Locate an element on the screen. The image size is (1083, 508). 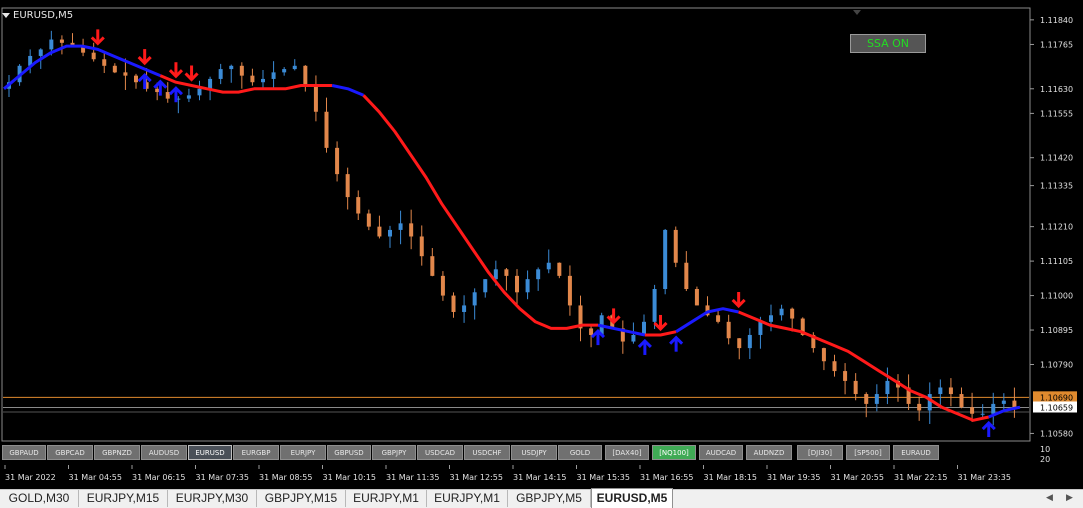
y-tick-label: 1.11765 is located at coordinates (1056, 44).